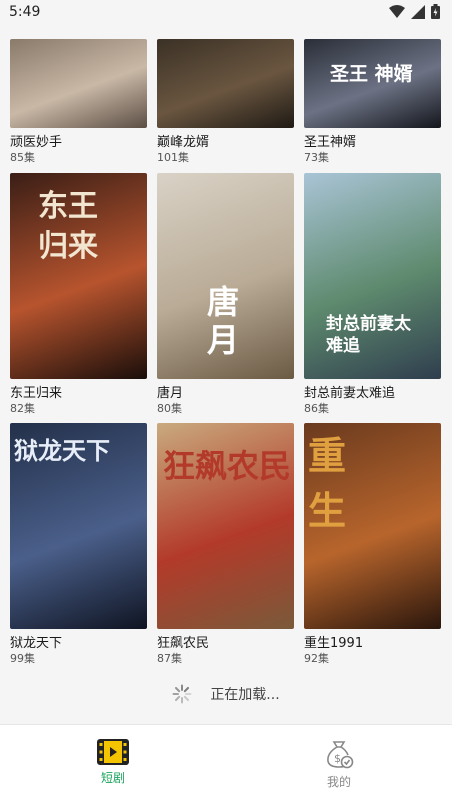 The height and width of the screenshot is (804, 452). What do you see at coordinates (112, 778) in the screenshot?
I see `nav-label-shorts: 短剧` at bounding box center [112, 778].